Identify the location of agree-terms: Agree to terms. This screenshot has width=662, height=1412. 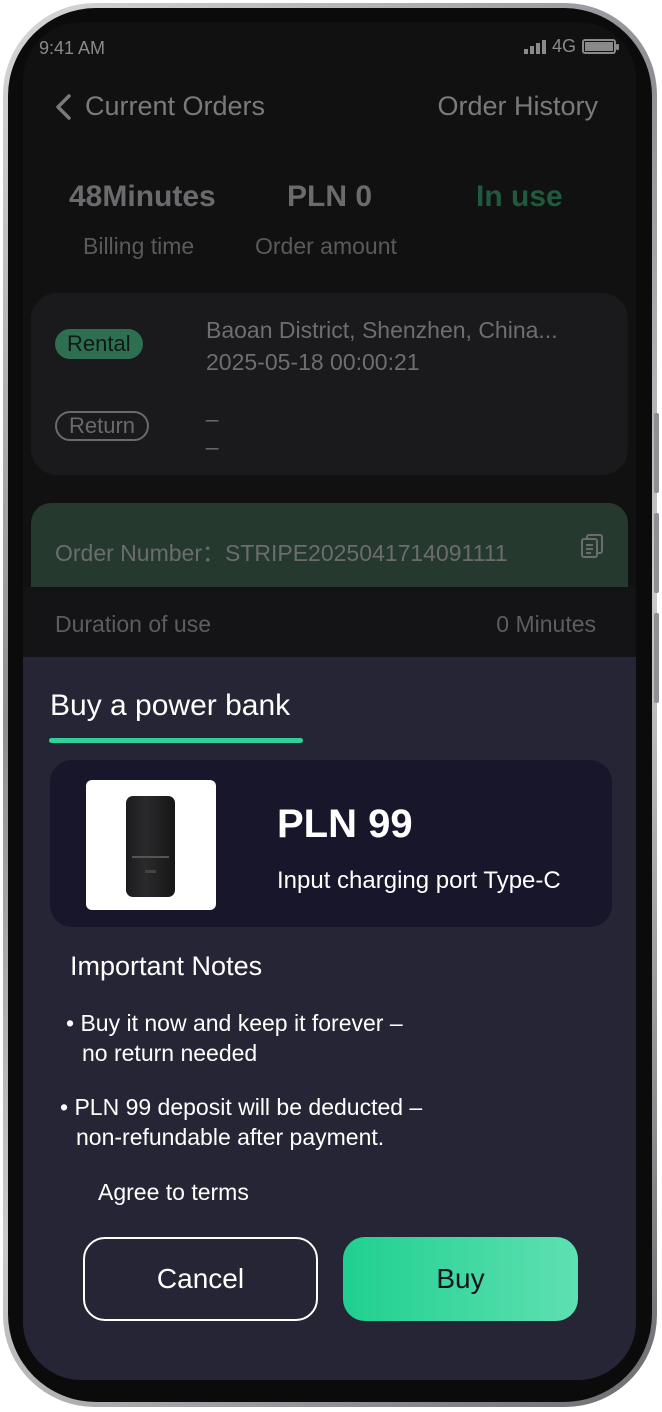
(173, 1192).